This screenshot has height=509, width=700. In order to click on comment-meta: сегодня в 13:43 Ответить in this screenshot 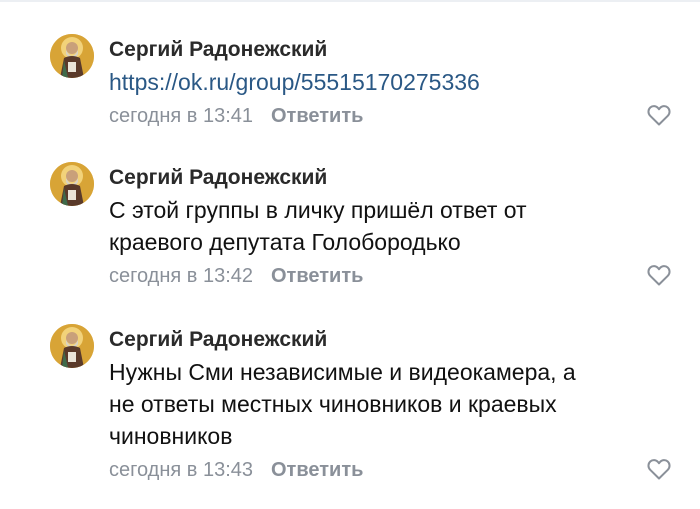, I will do `click(390, 470)`.